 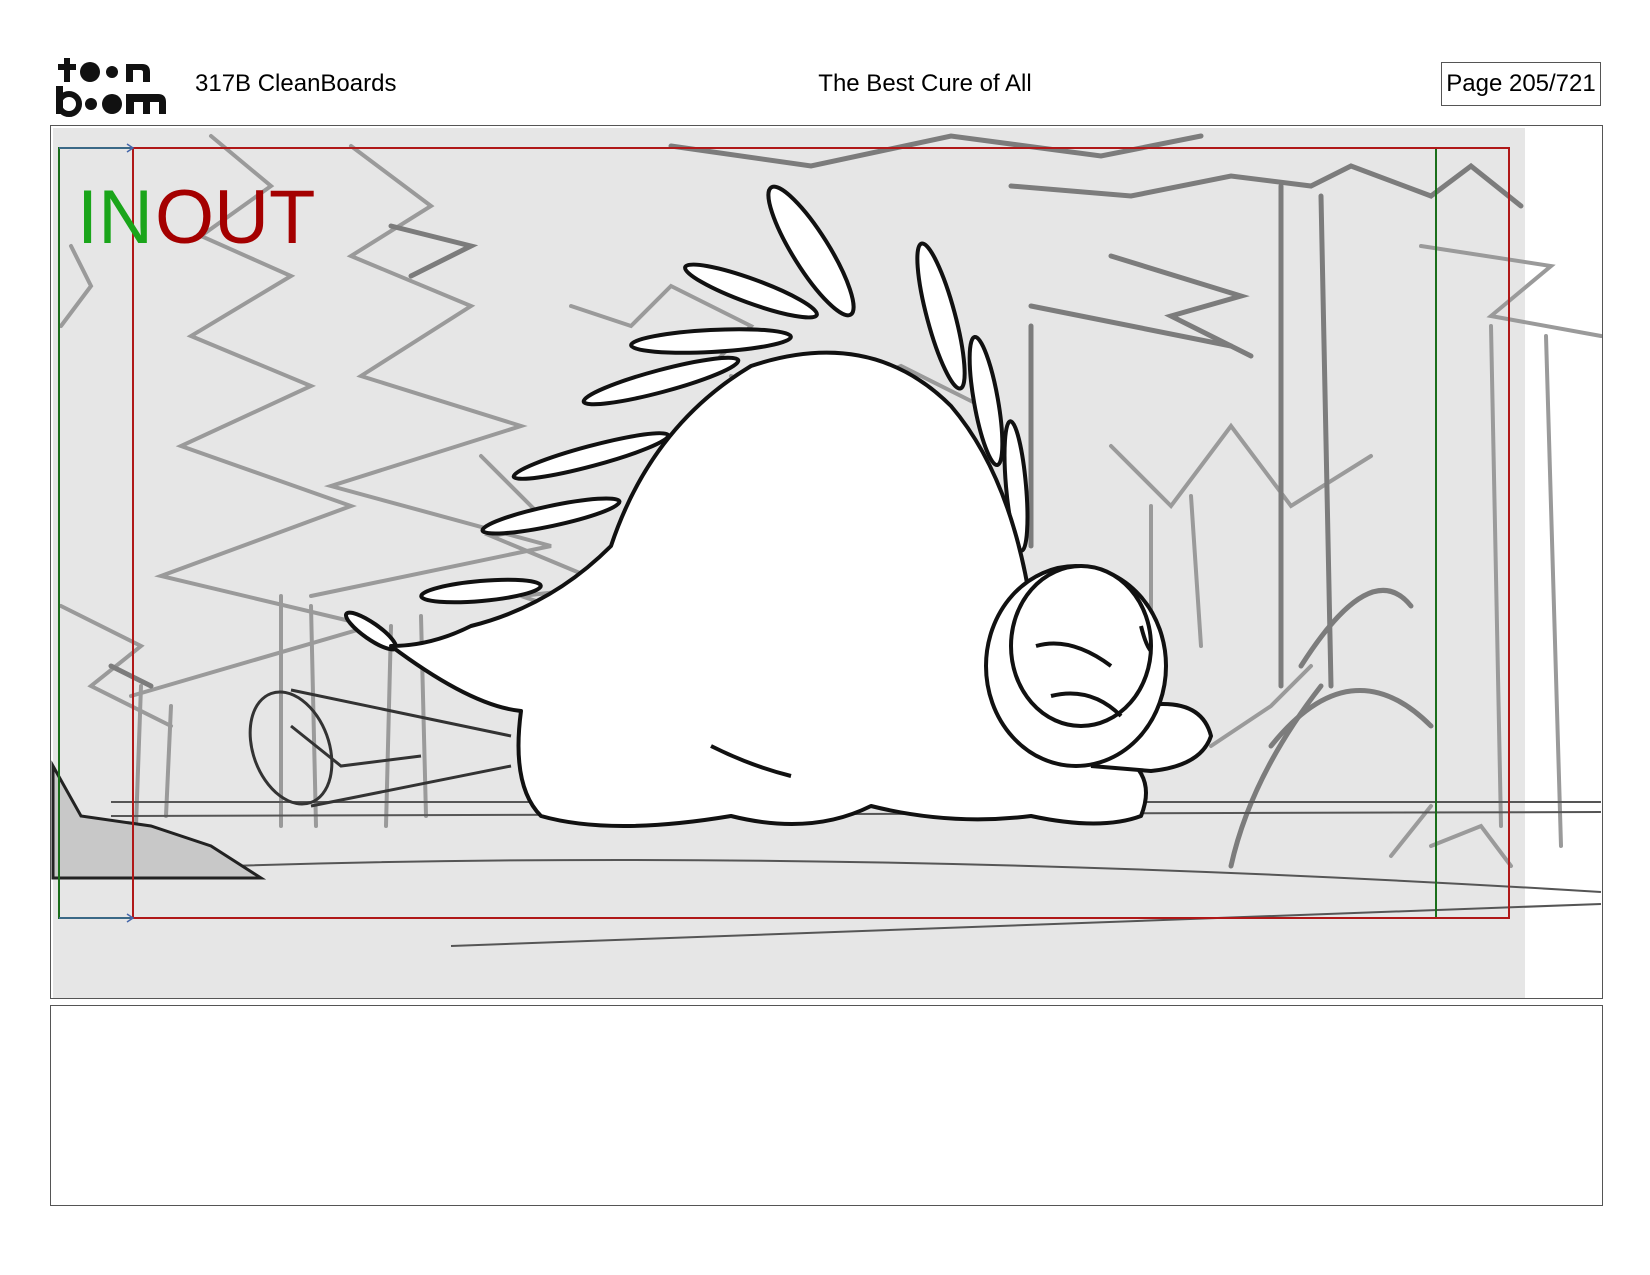 I want to click on page-indicator: Page 205/721, so click(x=1521, y=84).